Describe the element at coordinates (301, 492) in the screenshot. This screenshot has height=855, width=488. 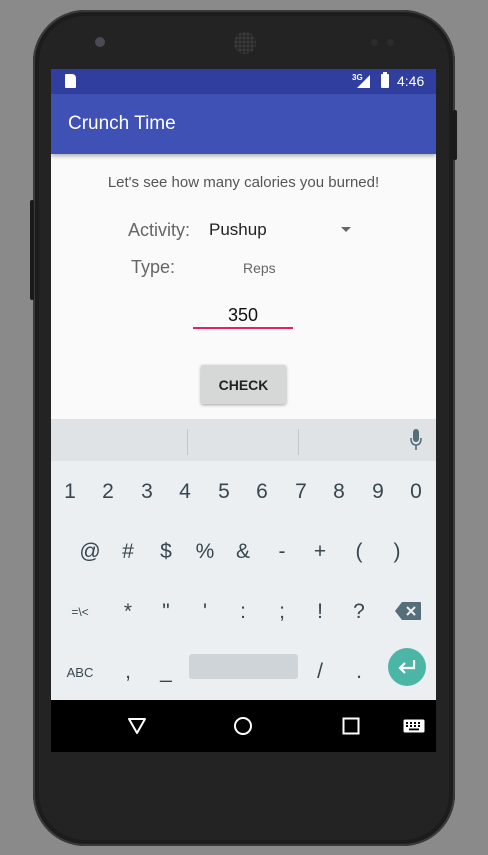
I see `key-7: 7` at that location.